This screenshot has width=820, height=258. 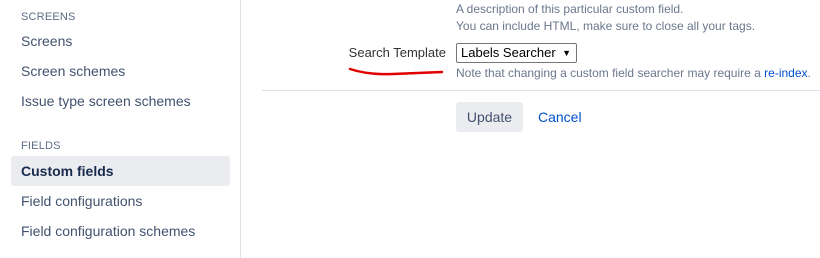 I want to click on update-button: Update, so click(x=489, y=117).